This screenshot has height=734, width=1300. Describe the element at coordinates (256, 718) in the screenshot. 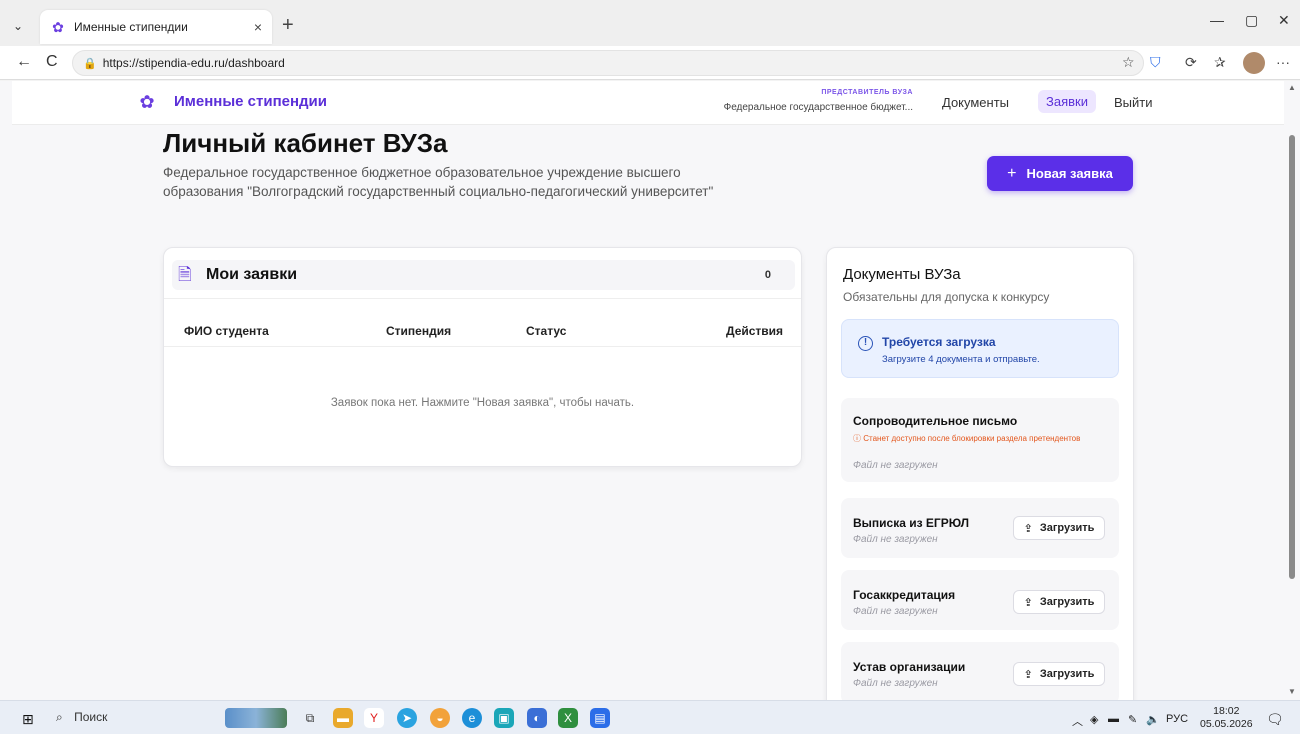

I see `widgets-weather-icon` at that location.